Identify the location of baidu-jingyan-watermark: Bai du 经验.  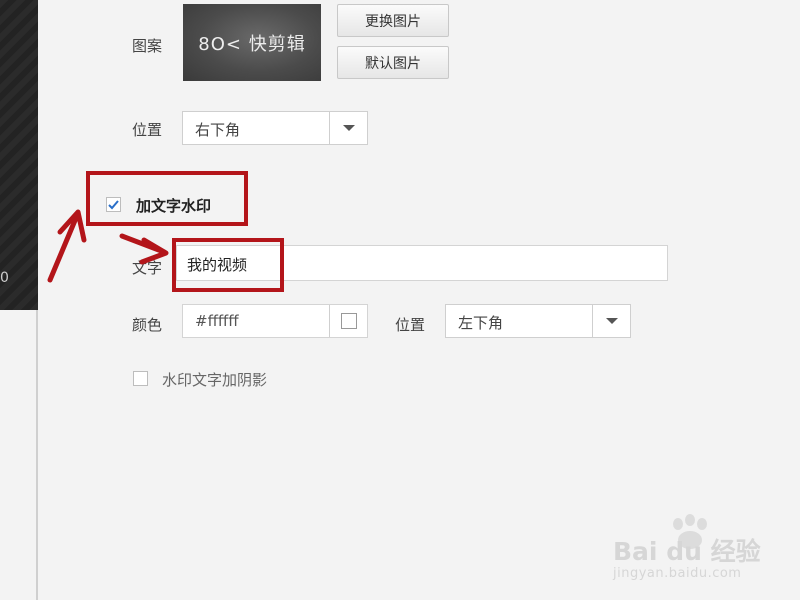
(687, 551).